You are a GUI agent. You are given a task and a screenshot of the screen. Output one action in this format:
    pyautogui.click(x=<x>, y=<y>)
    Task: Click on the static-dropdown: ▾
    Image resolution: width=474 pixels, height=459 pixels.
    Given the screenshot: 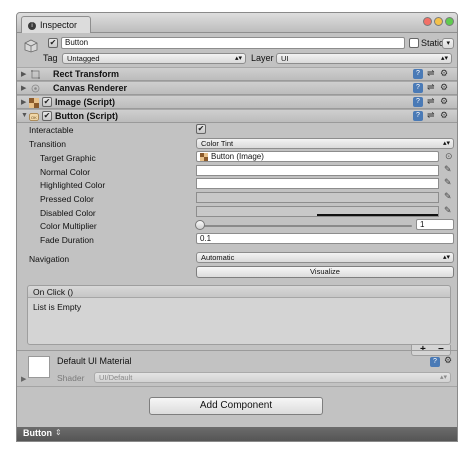 What is the action you would take?
    pyautogui.click(x=448, y=43)
    